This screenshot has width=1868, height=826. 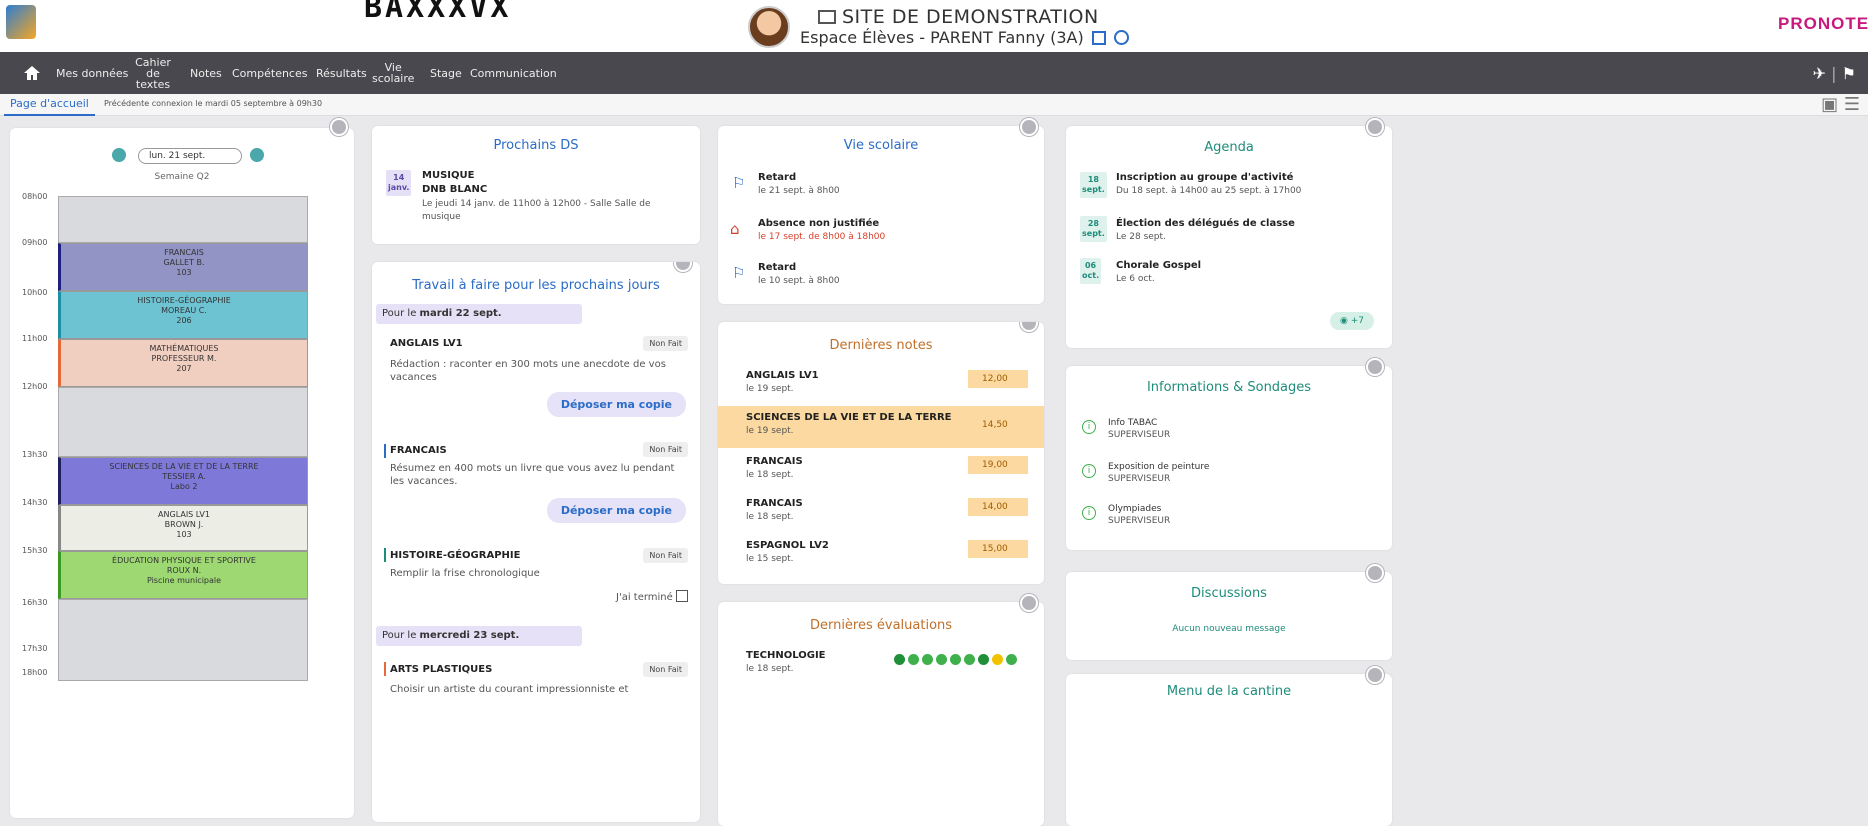 I want to click on nav-cahier-de-textes: Cahier de textes, so click(x=153, y=73).